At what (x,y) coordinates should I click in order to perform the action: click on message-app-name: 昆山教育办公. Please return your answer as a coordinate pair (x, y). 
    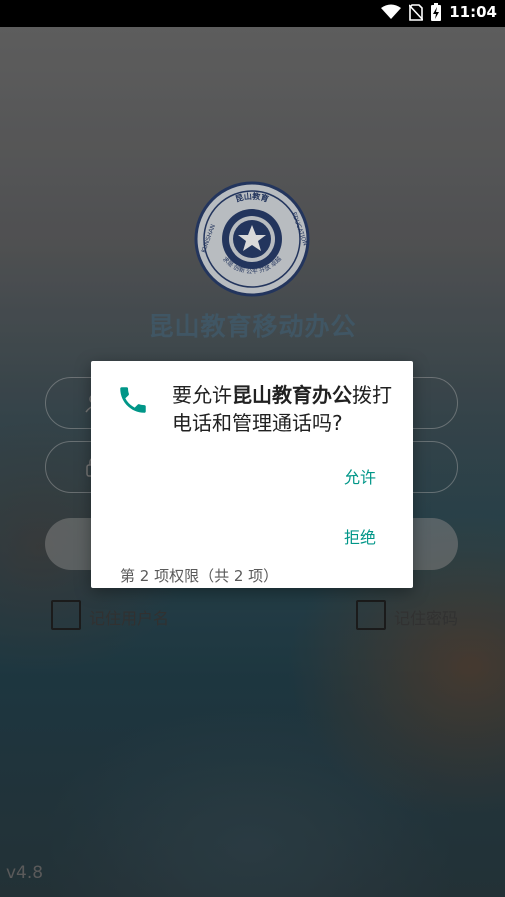
    Looking at the image, I should click on (292, 395).